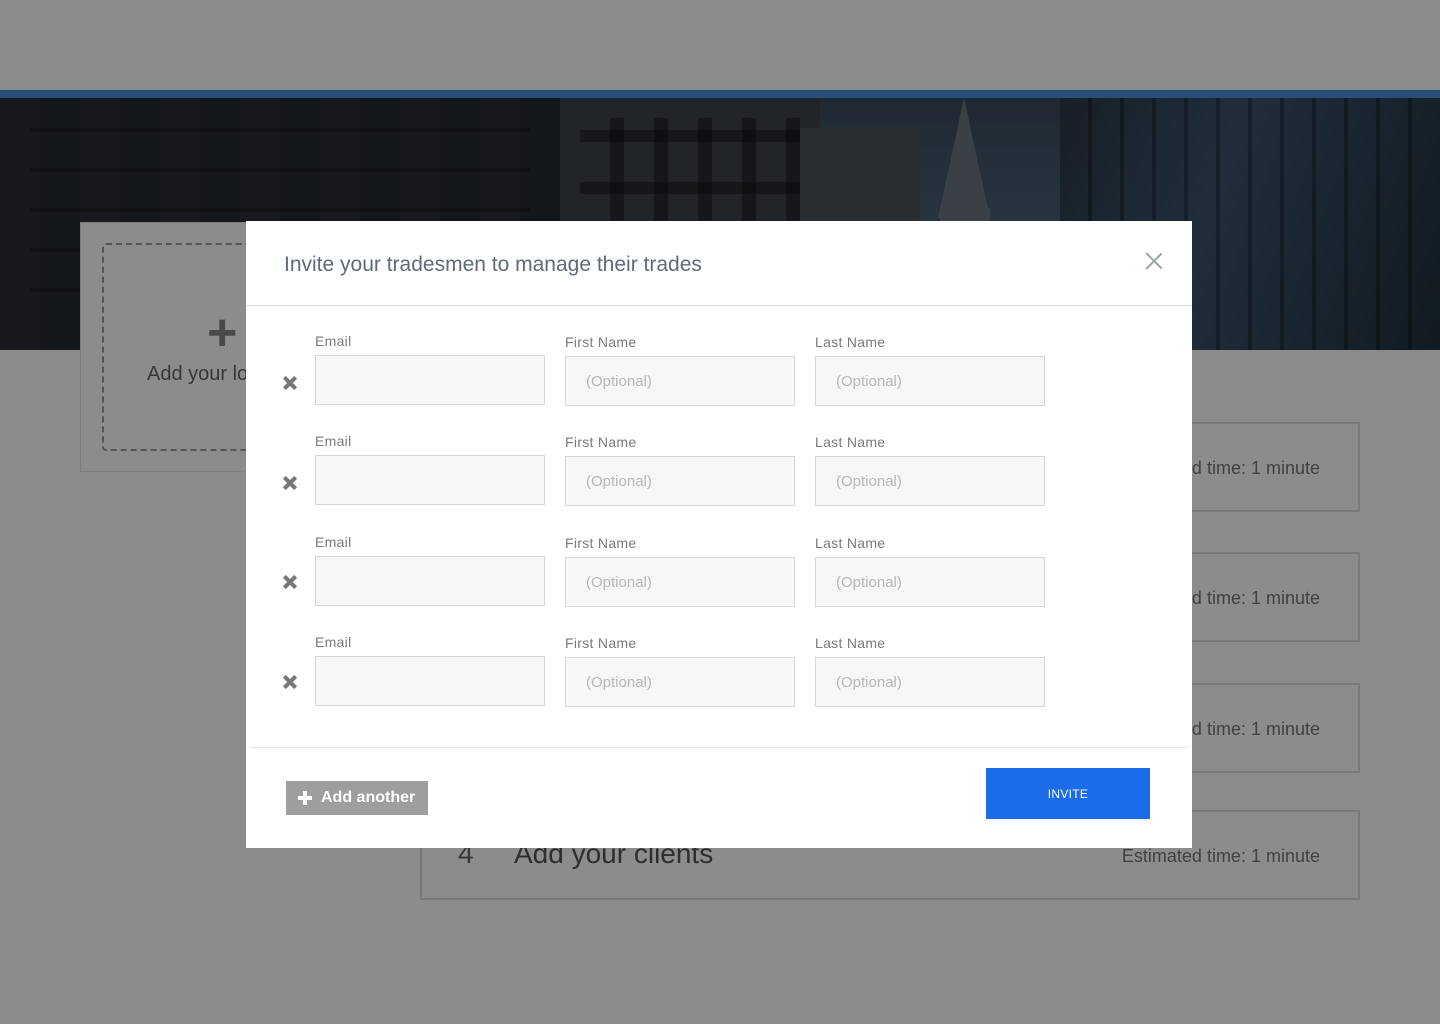  Describe the element at coordinates (1154, 261) in the screenshot. I see `close-icon` at that location.